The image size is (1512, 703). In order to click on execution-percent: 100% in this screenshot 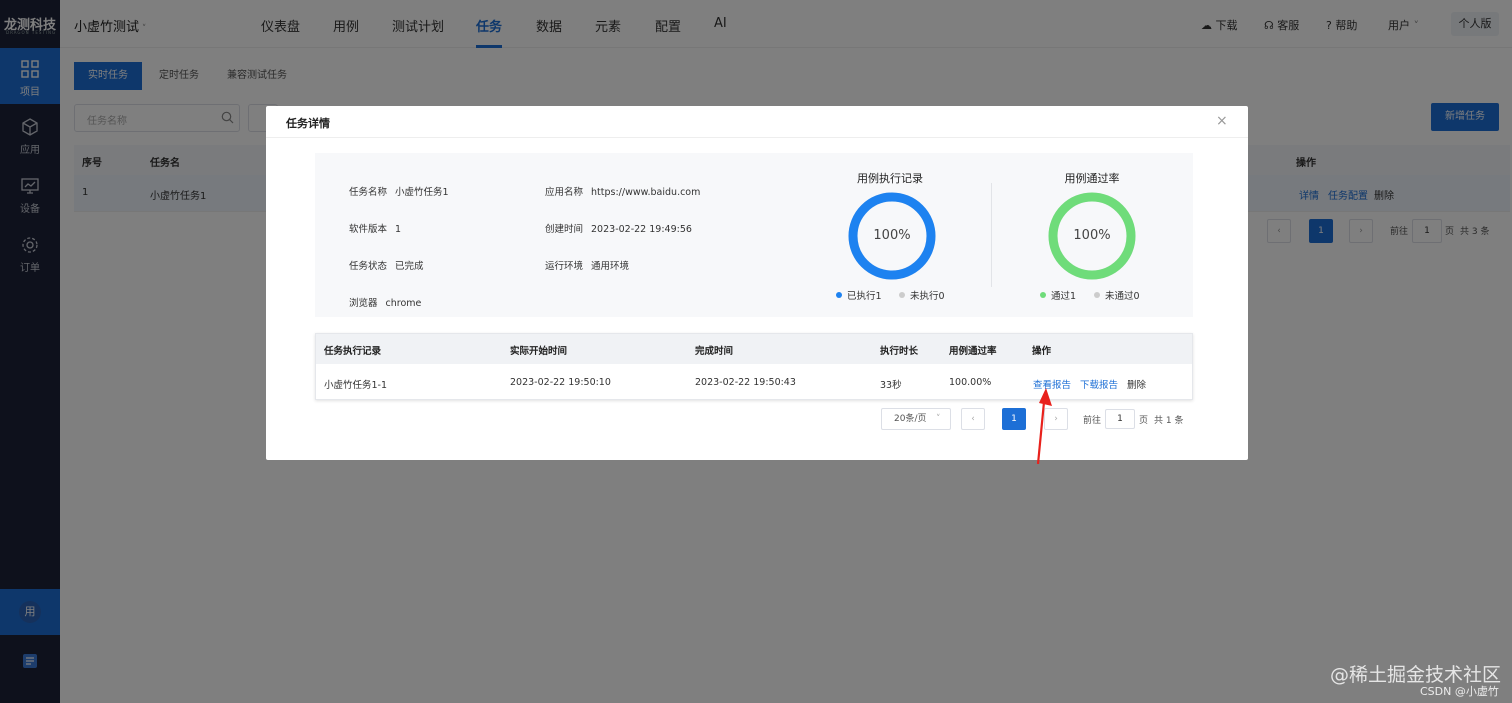, I will do `click(892, 235)`.